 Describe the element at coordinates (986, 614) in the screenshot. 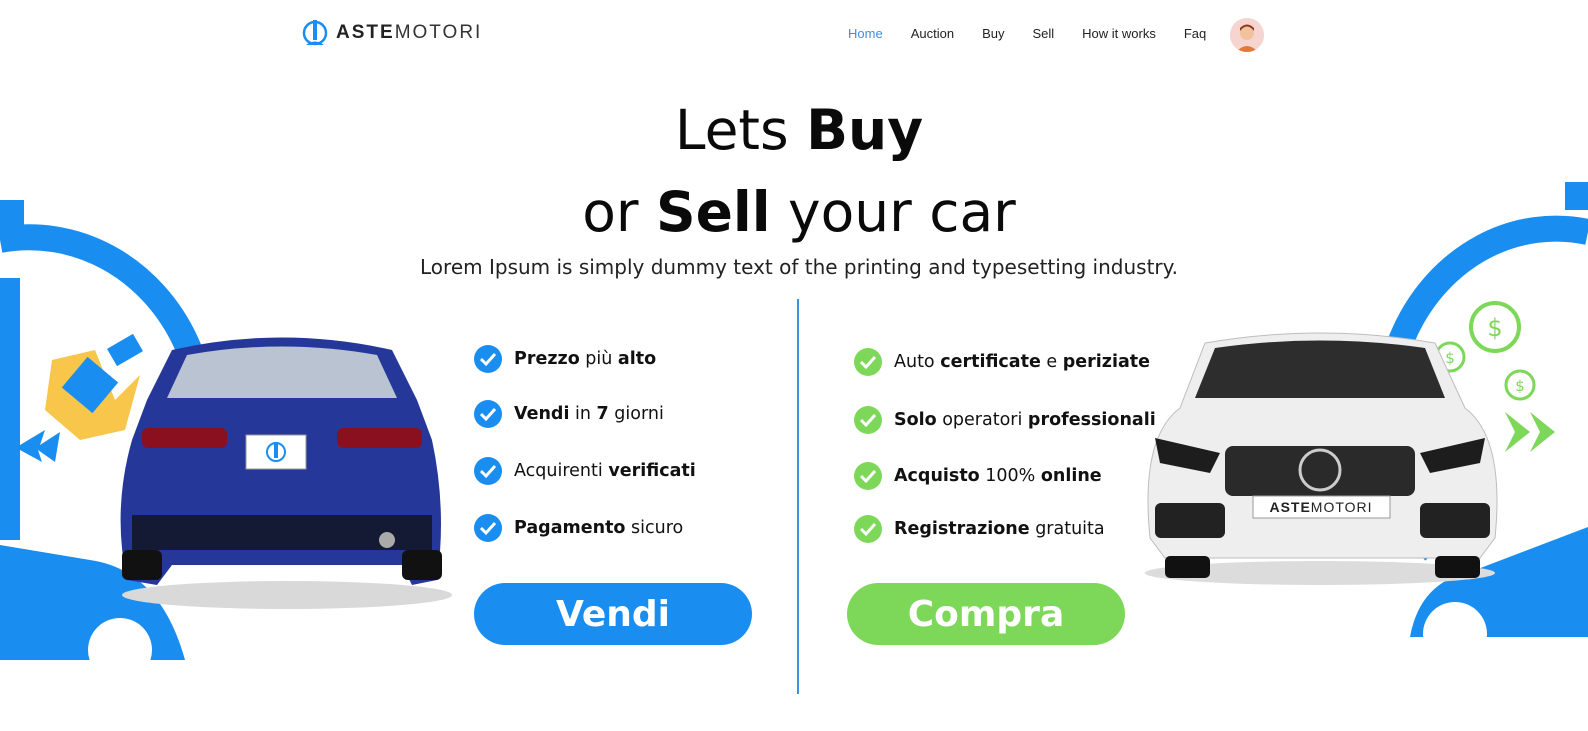

I see `buy-button: Compra` at that location.